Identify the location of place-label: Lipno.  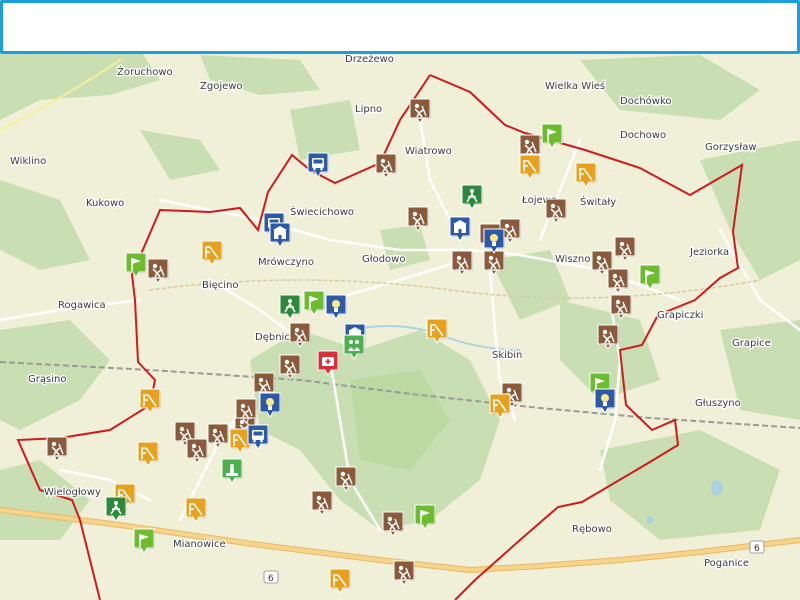
(368, 109).